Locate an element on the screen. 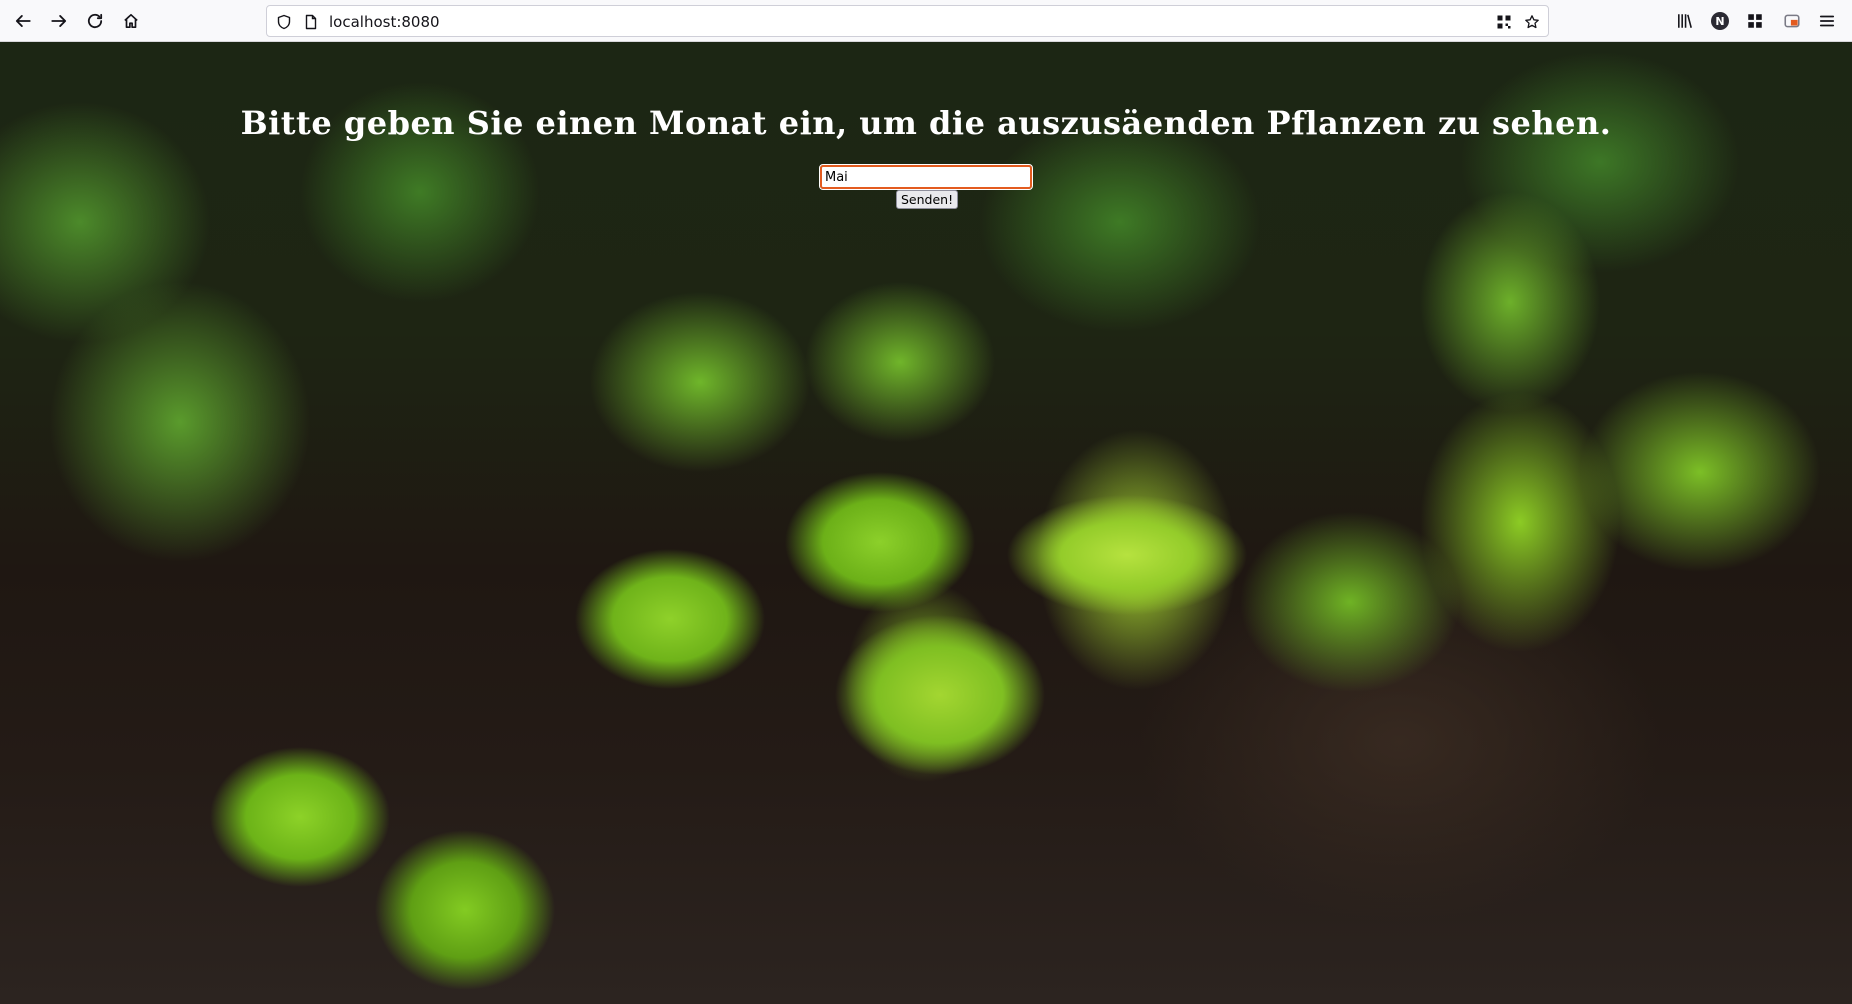  hamburger-menu-icon is located at coordinates (1827, 21).